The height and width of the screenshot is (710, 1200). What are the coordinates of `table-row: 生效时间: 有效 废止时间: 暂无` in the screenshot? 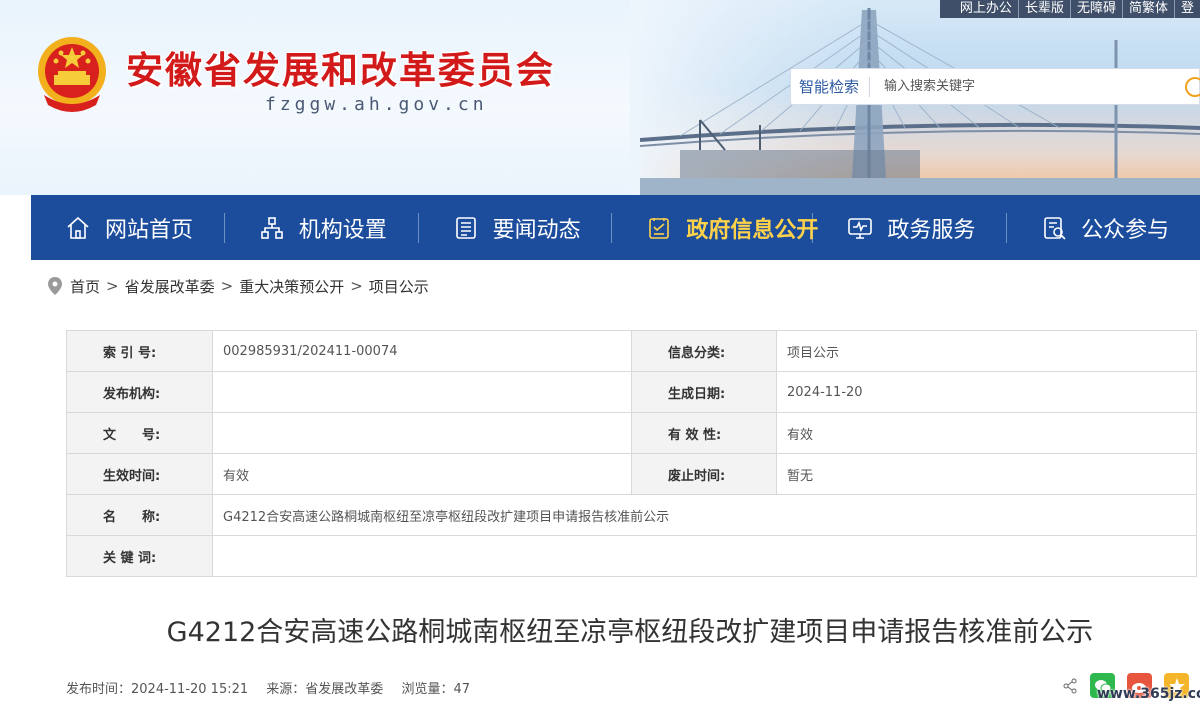 It's located at (631, 474).